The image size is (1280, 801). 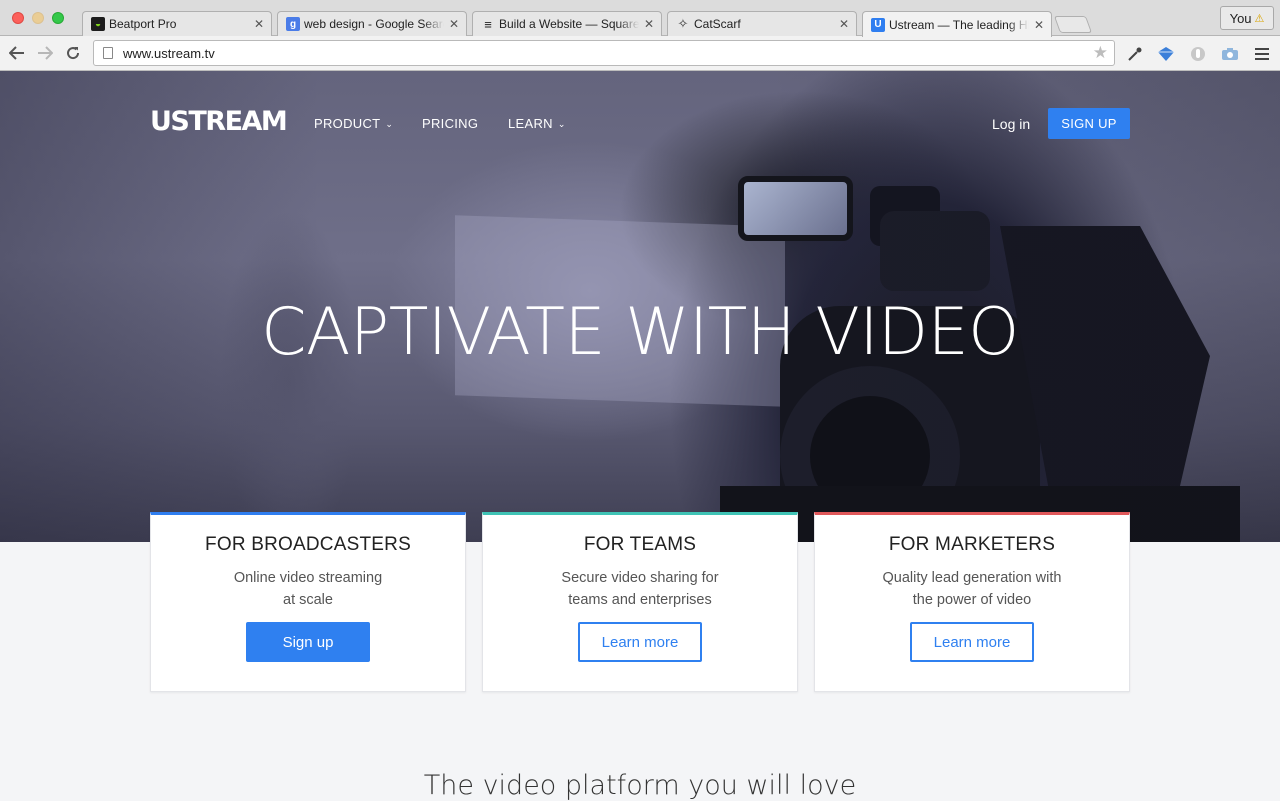 I want to click on browser-tab: ≡ Build a Website — Squarespace ✕, so click(x=567, y=23).